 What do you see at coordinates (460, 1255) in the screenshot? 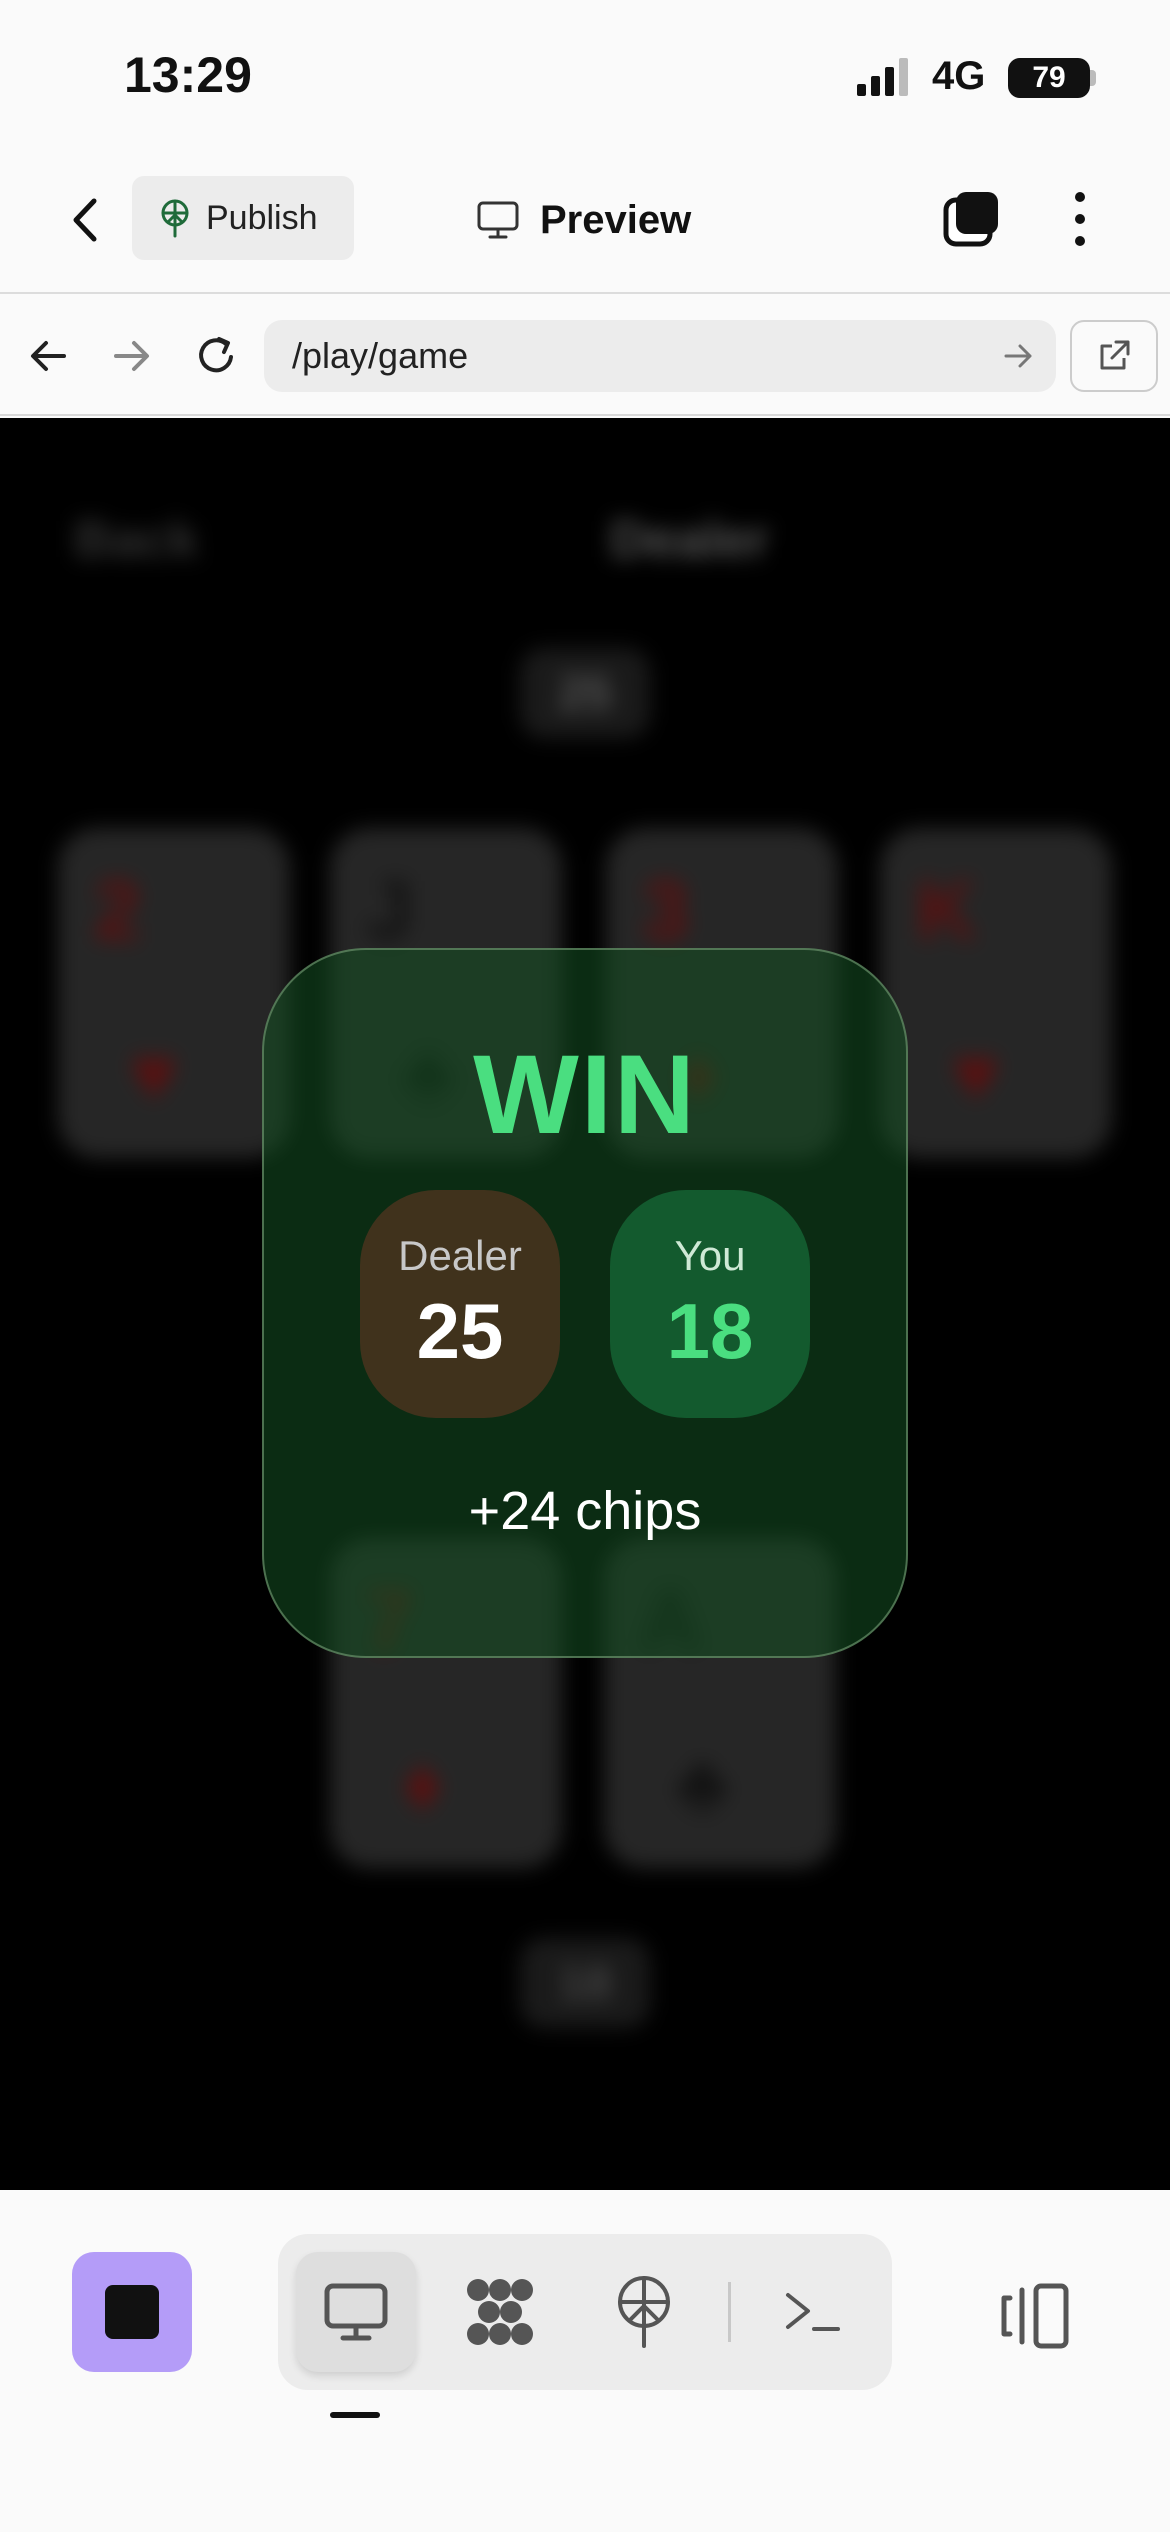
I see `dealer-score-label: Dealer` at bounding box center [460, 1255].